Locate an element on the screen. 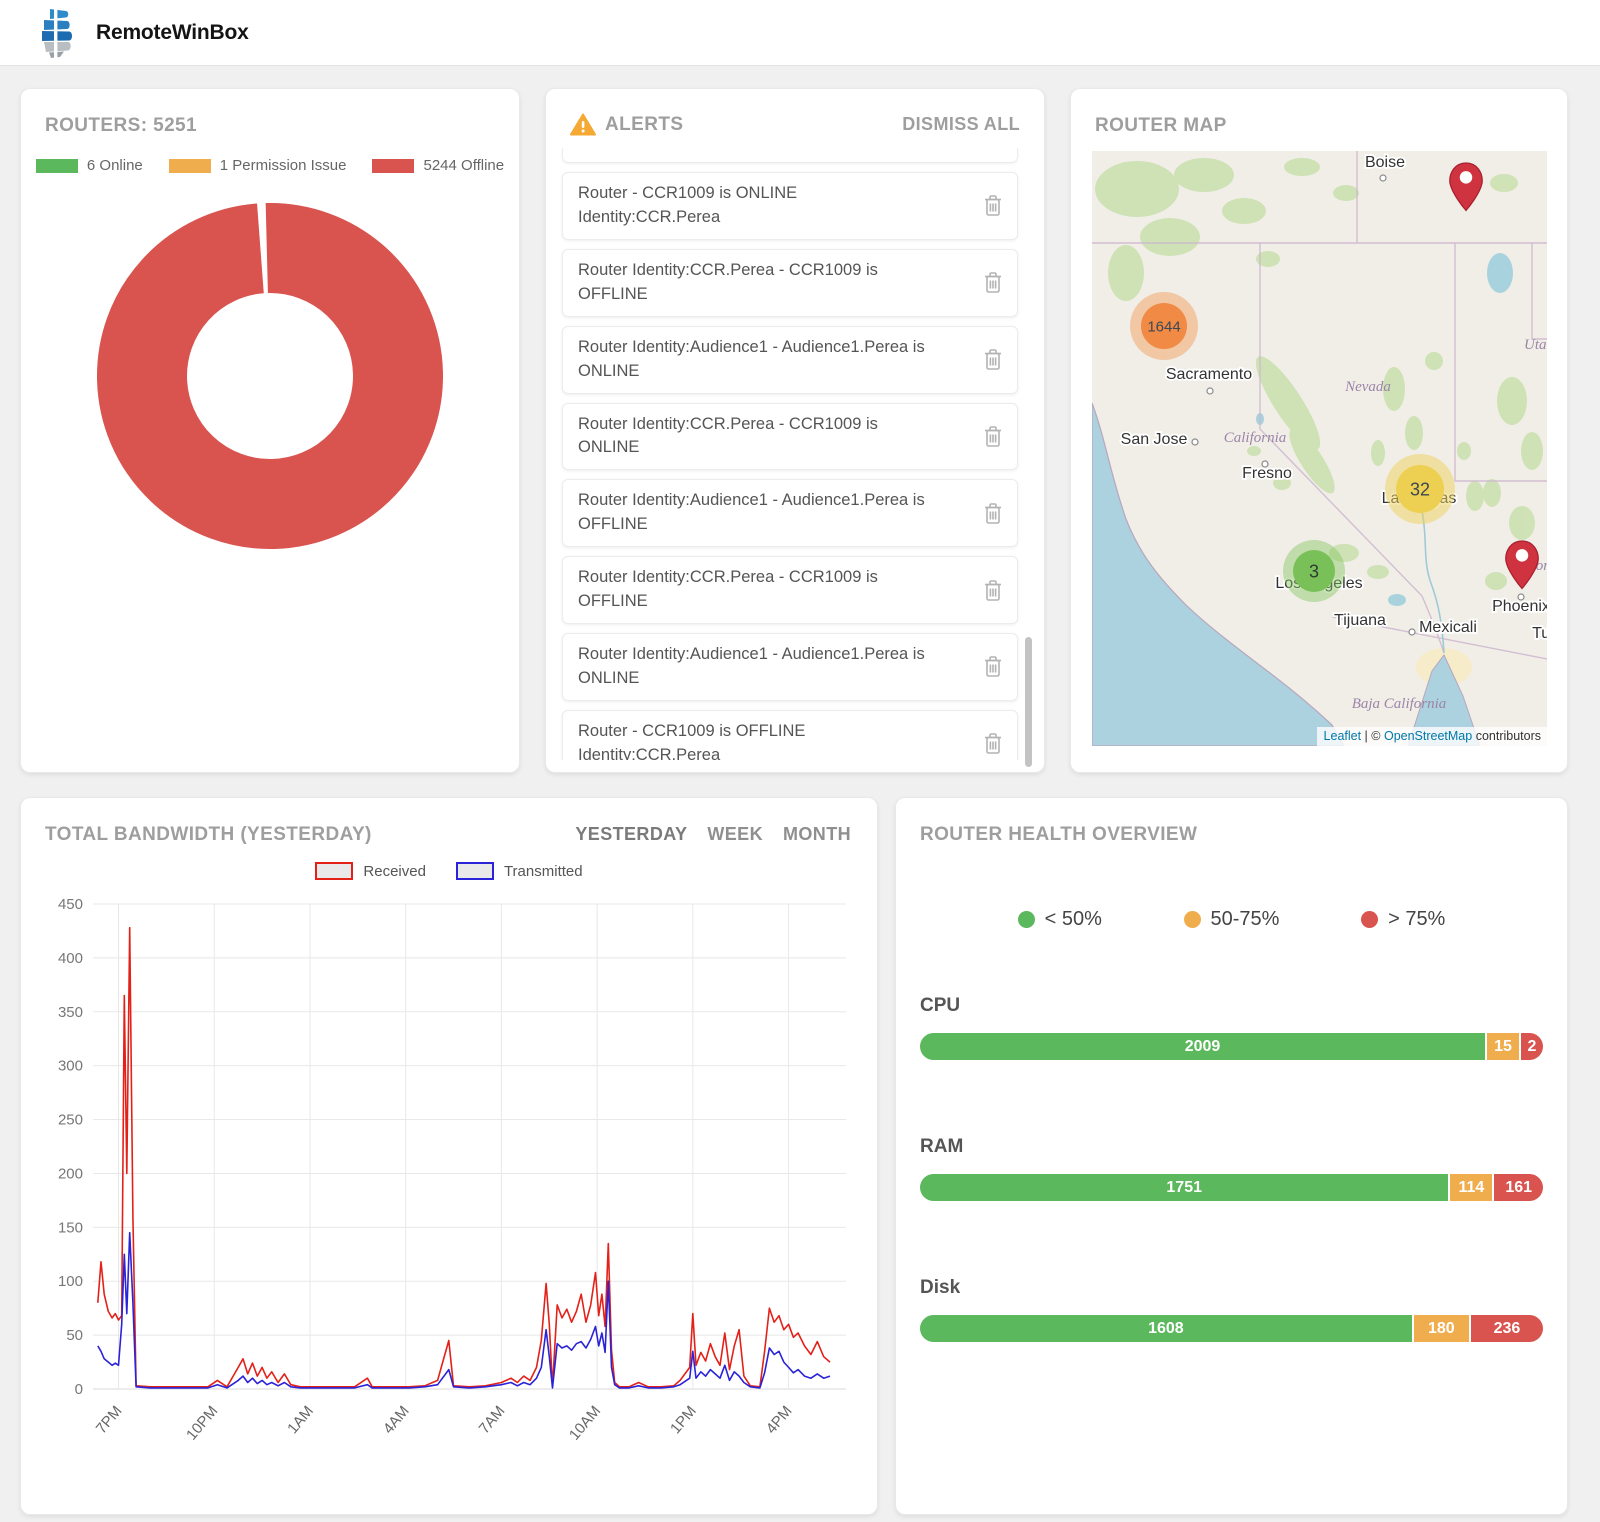 This screenshot has height=1522, width=1600. map-cluster-marker: 1644 is located at coordinates (1164, 326).